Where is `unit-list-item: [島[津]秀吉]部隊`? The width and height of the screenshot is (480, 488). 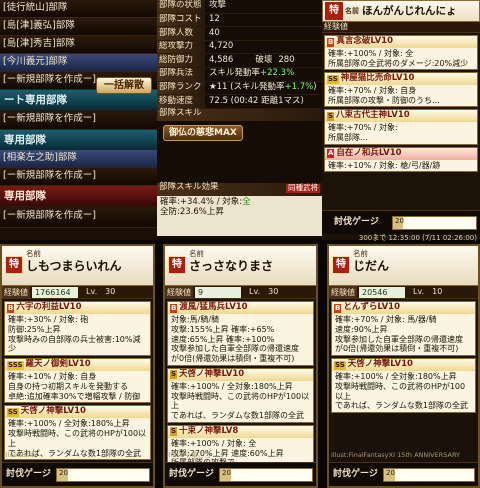
unit-list-item: [島[津]秀吉]部隊 is located at coordinates (78, 45).